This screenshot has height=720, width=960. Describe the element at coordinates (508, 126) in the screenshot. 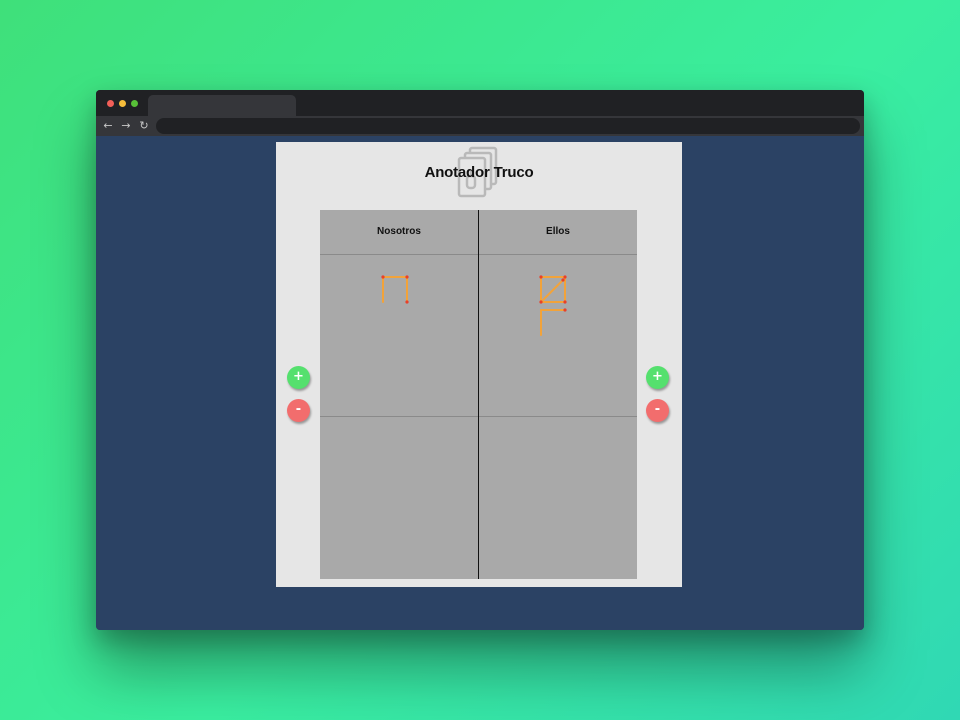

I see `address-bar` at that location.